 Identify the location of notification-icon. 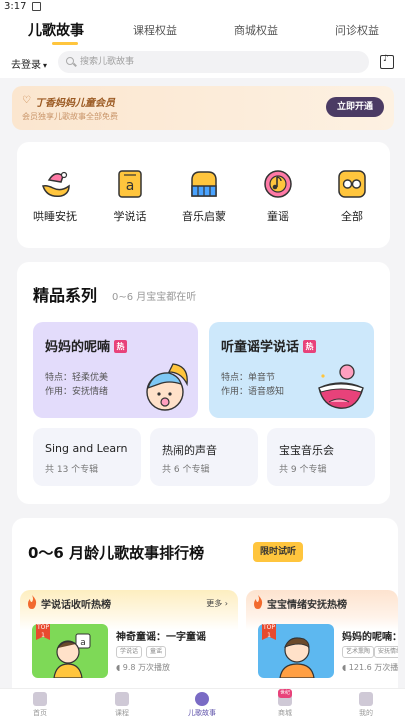
(36, 6).